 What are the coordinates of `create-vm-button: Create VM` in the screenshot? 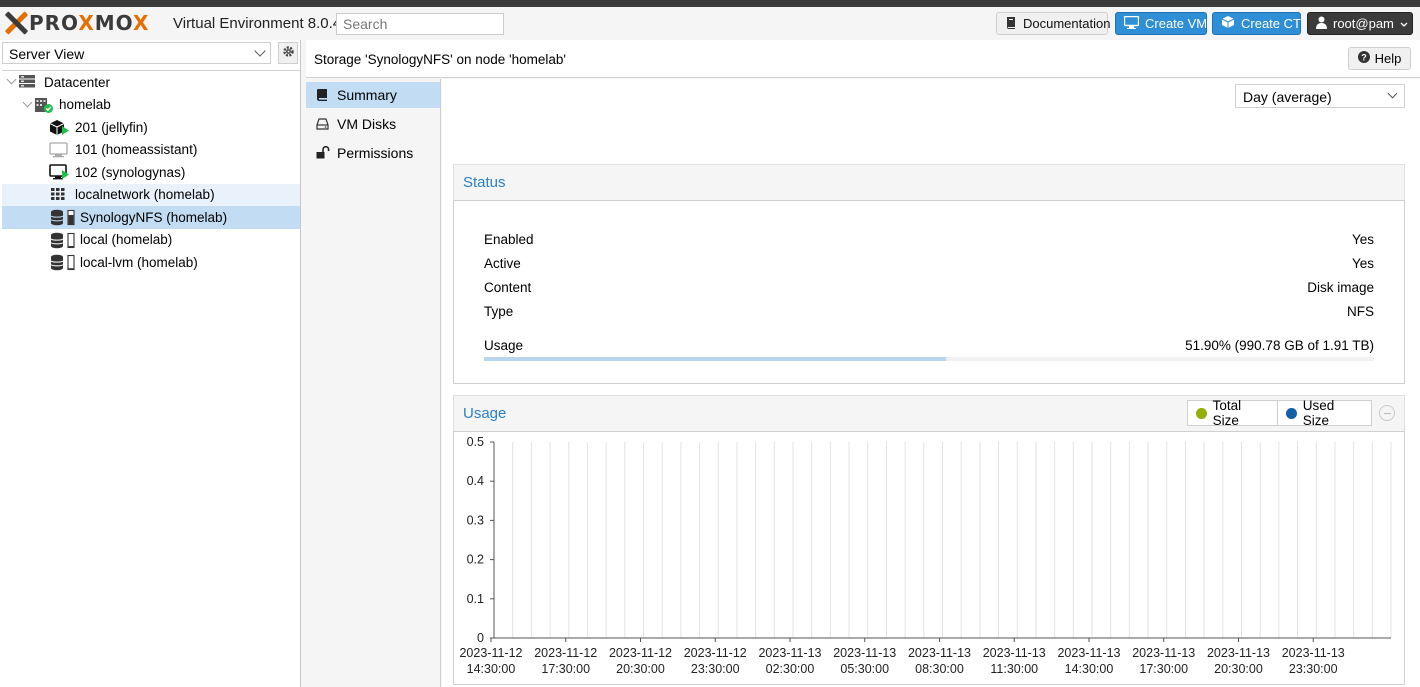 It's located at (1161, 23).